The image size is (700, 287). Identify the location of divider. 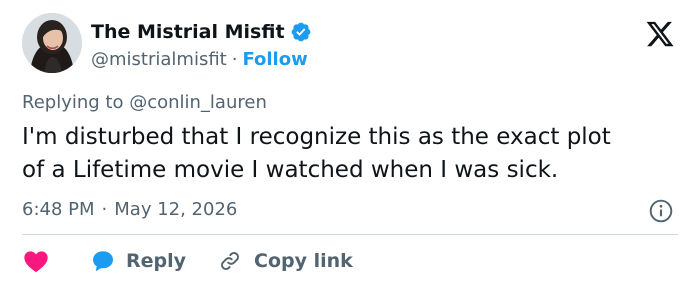
(350, 234).